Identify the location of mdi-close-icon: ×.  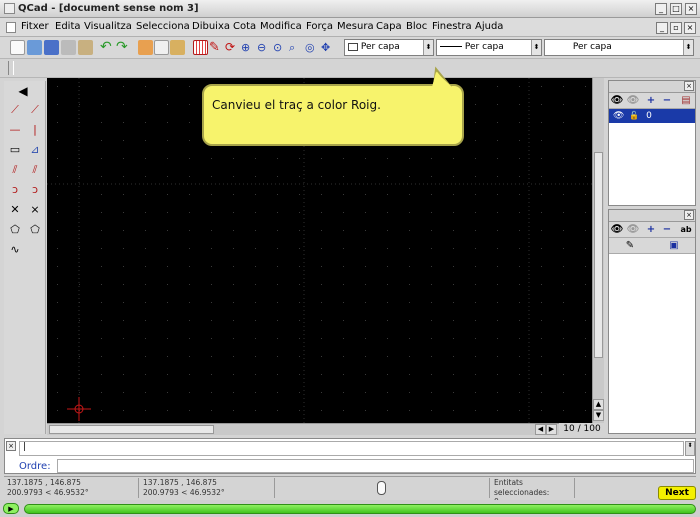
(690, 28).